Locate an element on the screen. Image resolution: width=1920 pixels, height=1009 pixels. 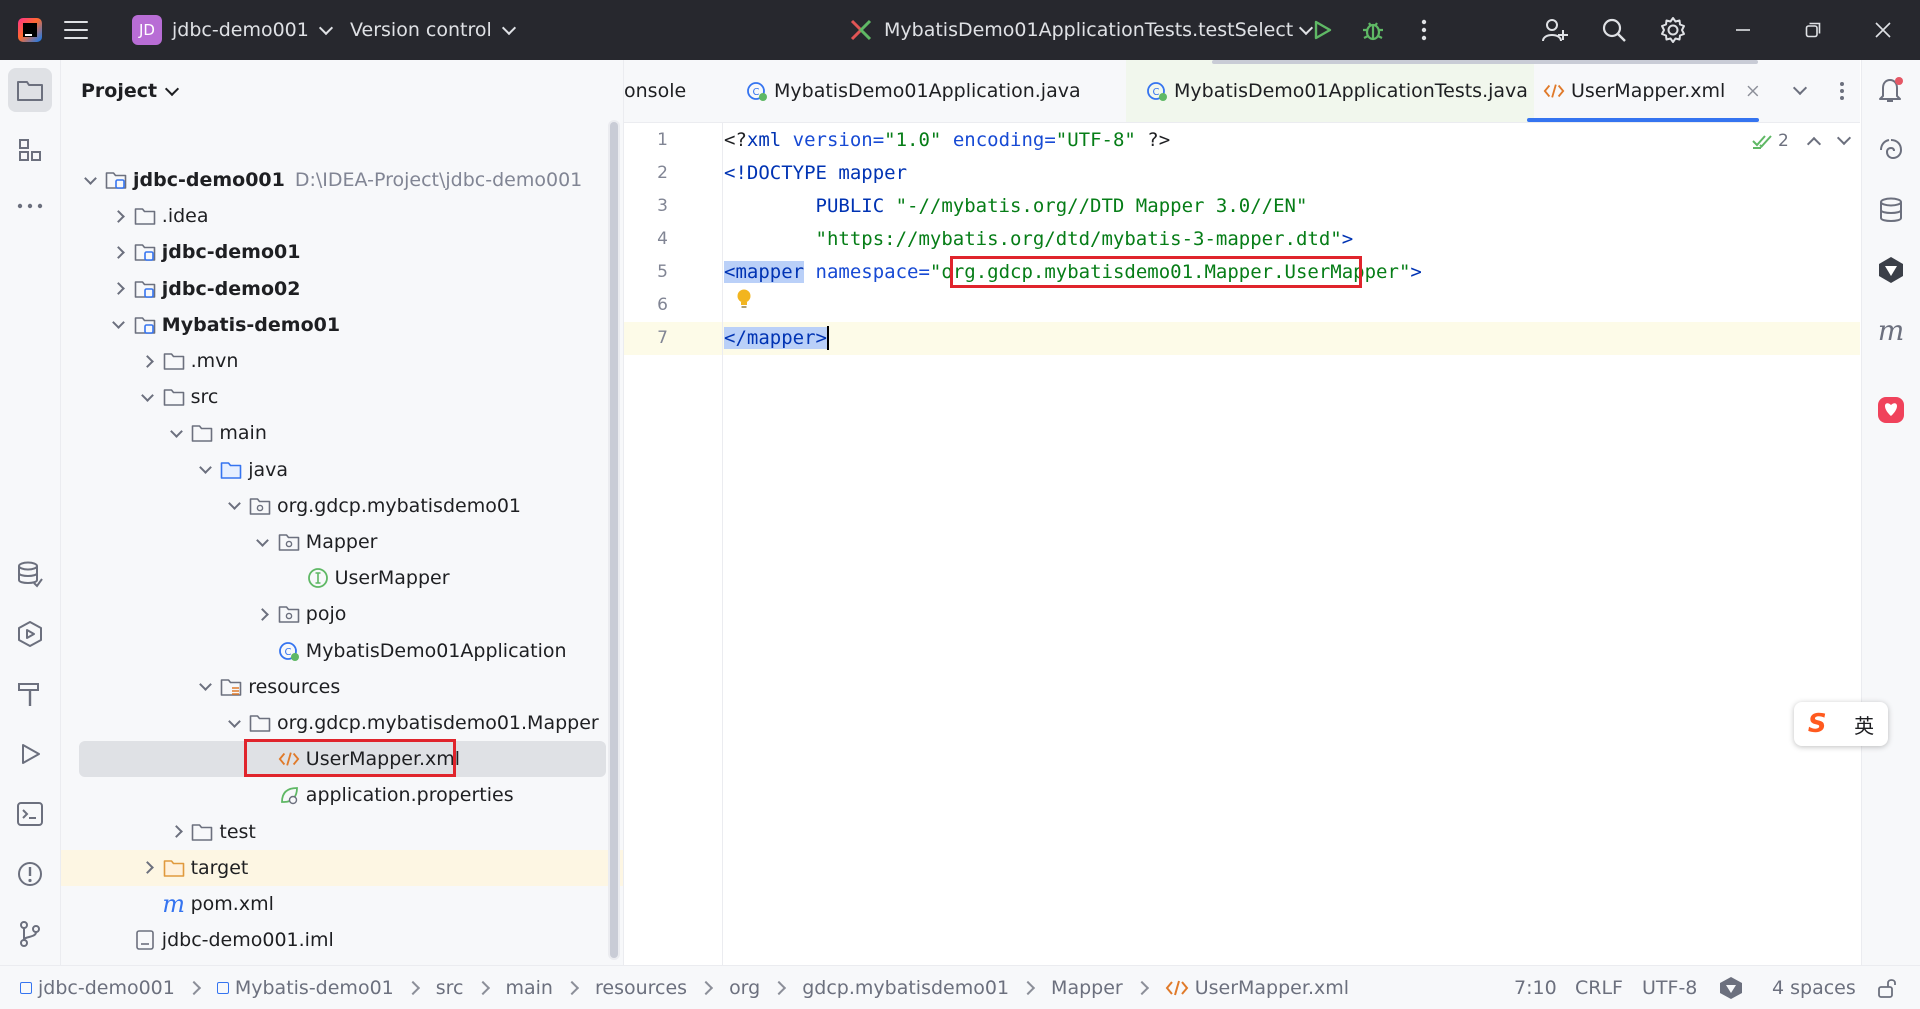
tree-item-jdbc-demo02: jdbc-demo02 is located at coordinates (333, 289).